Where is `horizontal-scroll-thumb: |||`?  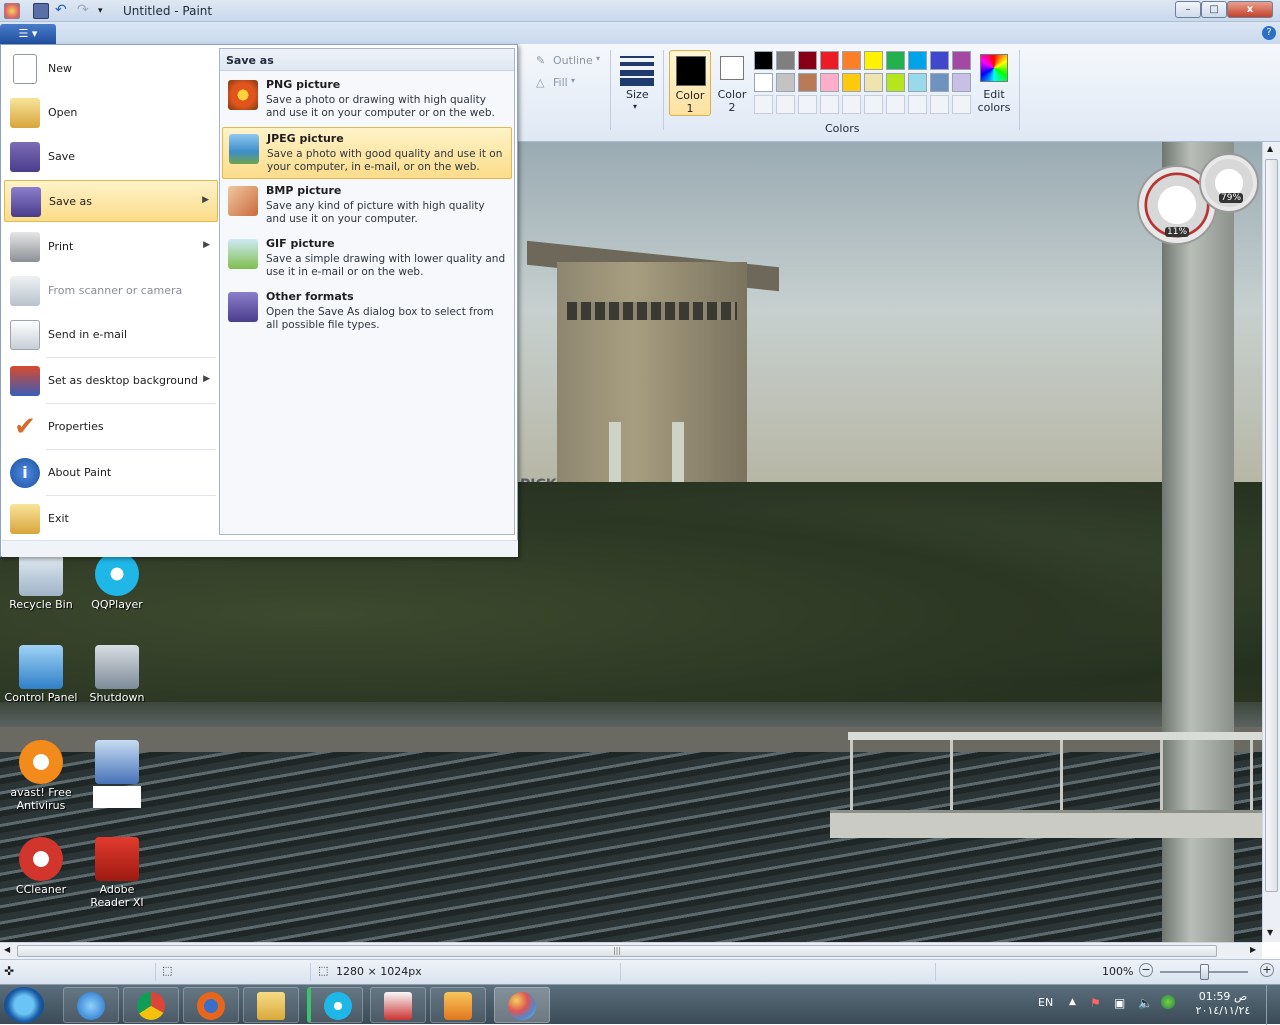 horizontal-scroll-thumb: ||| is located at coordinates (617, 951).